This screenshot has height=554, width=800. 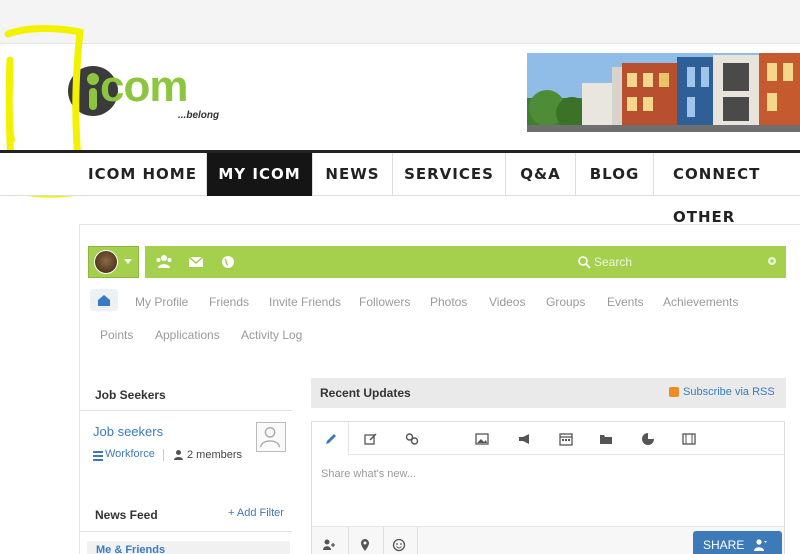 I want to click on subnav-activity-log: Activity Log, so click(x=271, y=335).